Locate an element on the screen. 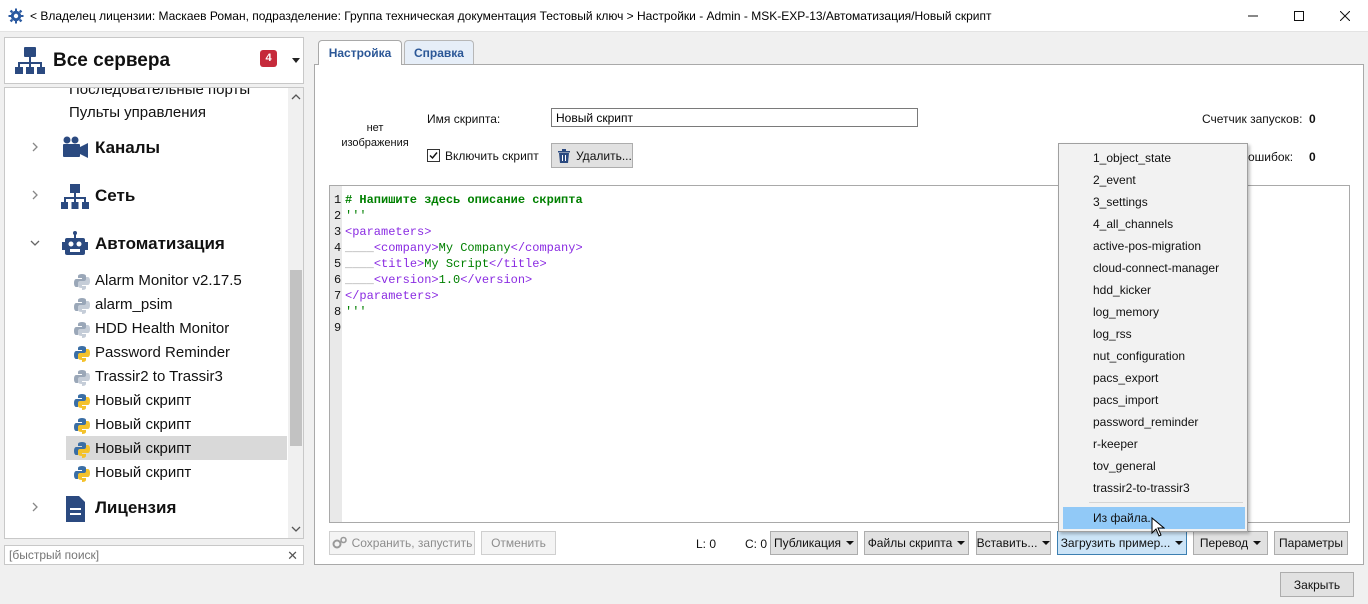 The width and height of the screenshot is (1368, 604). script-files-label: Файлы скрипта is located at coordinates (910, 543).